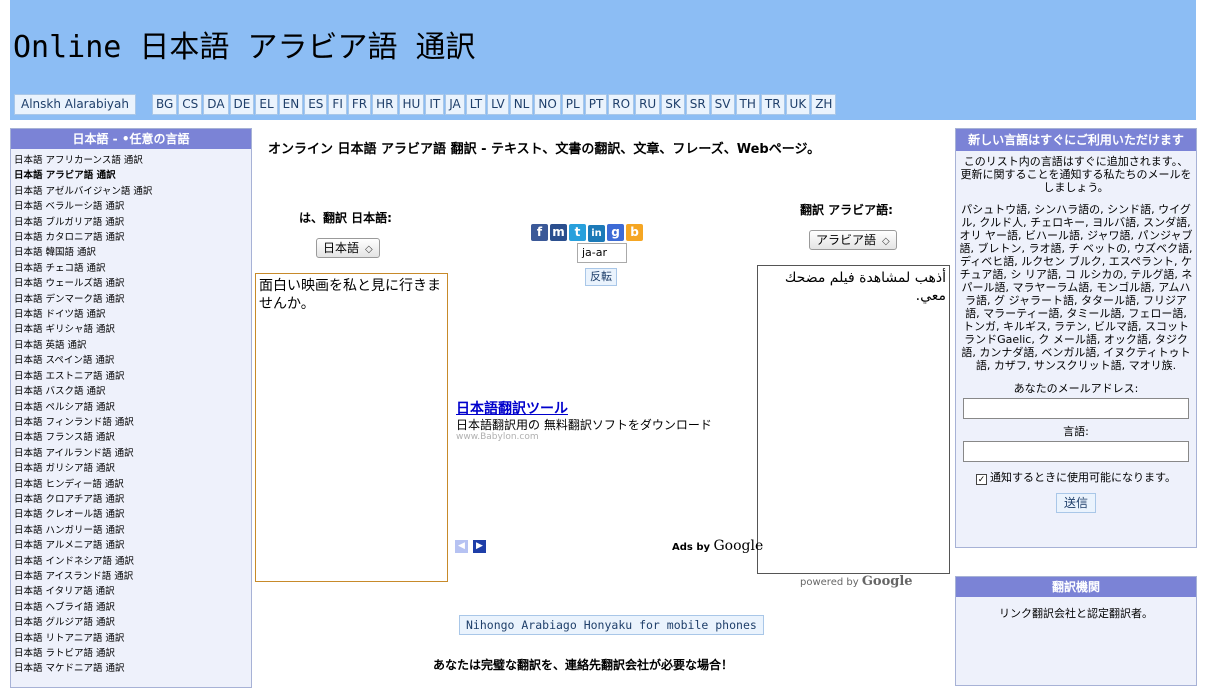 The height and width of the screenshot is (688, 1228). What do you see at coordinates (132, 422) in the screenshot?
I see `language-pair-item: 日本語 フィンランド語 通訳` at bounding box center [132, 422].